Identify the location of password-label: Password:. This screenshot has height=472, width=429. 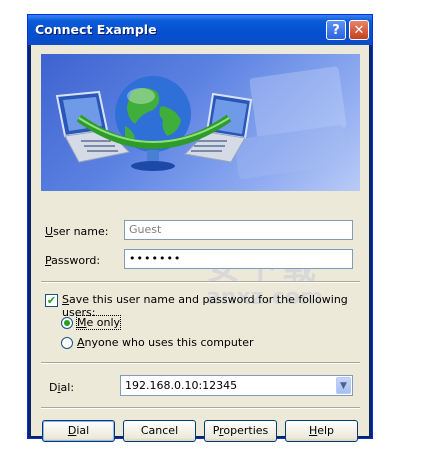
(73, 260).